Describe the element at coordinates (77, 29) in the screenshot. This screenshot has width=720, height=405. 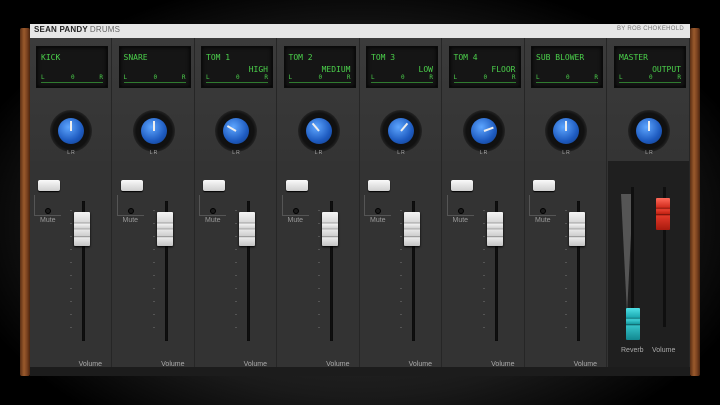
I see `brand-title: SEAN PANDY DRUMS` at that location.